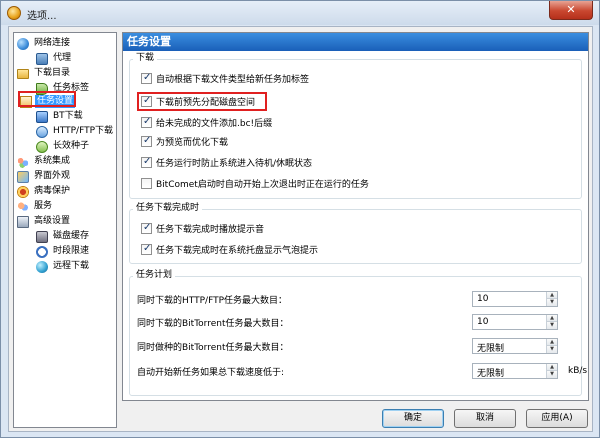  I want to click on disk-cache-icon, so click(42, 236).